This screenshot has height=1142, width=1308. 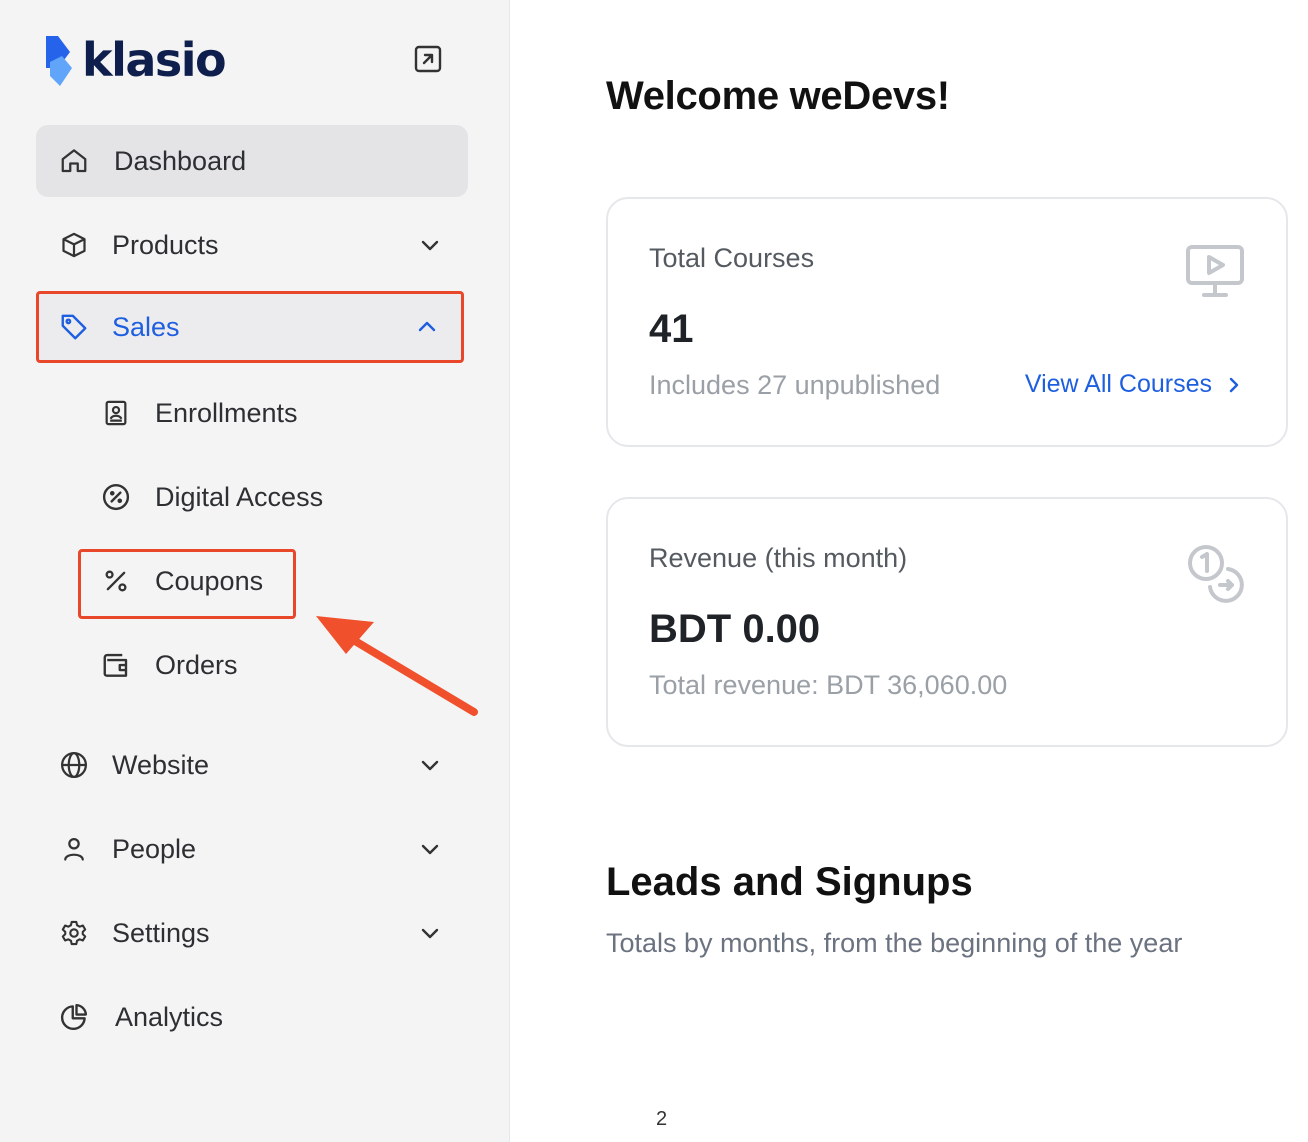 I want to click on brand-logo: klasio, so click(x=134, y=60).